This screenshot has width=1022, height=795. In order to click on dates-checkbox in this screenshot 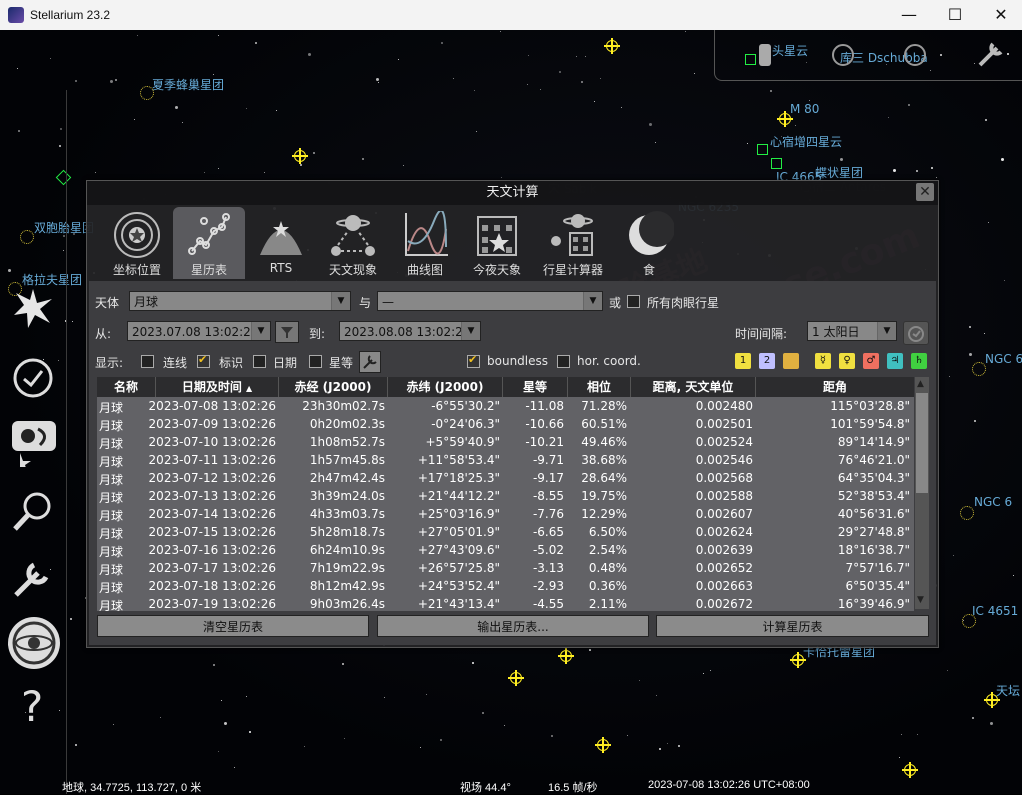, I will do `click(259, 361)`.